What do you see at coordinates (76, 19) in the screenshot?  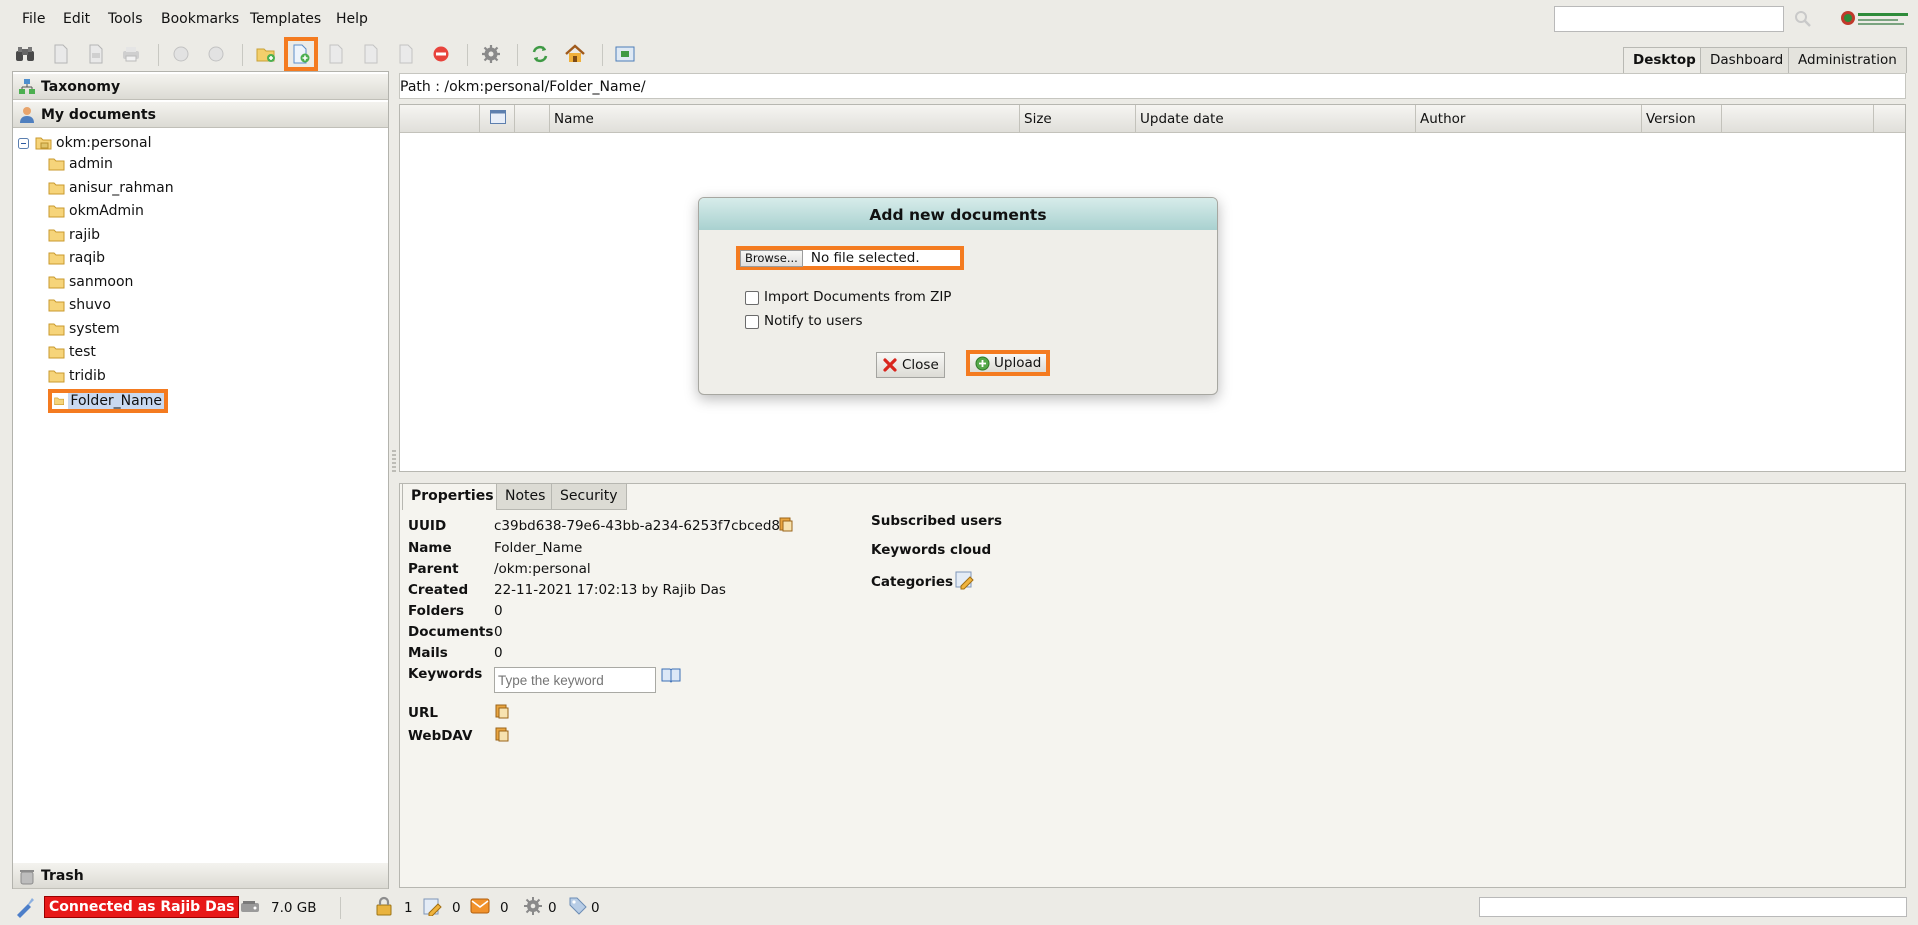 I see `menu-edit: Edit` at bounding box center [76, 19].